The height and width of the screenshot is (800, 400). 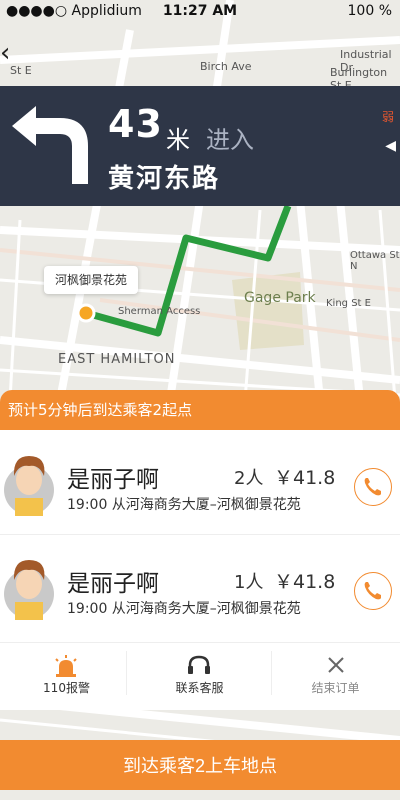 What do you see at coordinates (268, 311) in the screenshot?
I see `park-area` at bounding box center [268, 311].